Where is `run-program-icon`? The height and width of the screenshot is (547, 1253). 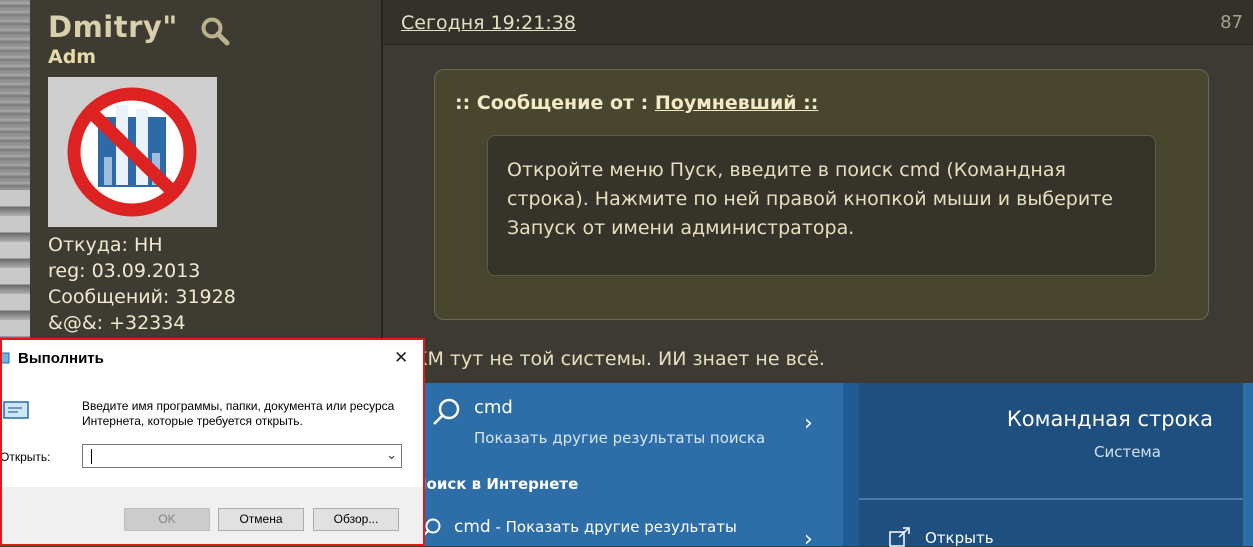 run-program-icon is located at coordinates (16, 410).